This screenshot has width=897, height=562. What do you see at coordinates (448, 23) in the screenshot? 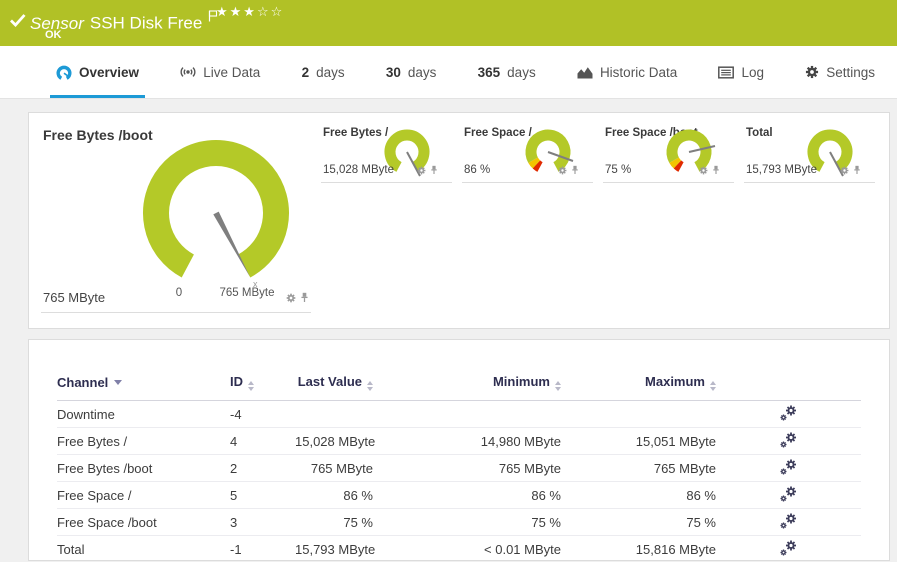
I see `sensor-header: Sensor SSH Disk Free ★★★☆☆ OK` at bounding box center [448, 23].